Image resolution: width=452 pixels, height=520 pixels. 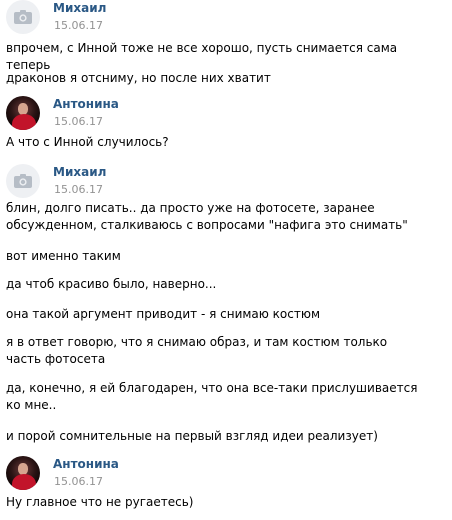 What do you see at coordinates (63, 256) in the screenshot?
I see `message-text: вот именно таким` at bounding box center [63, 256].